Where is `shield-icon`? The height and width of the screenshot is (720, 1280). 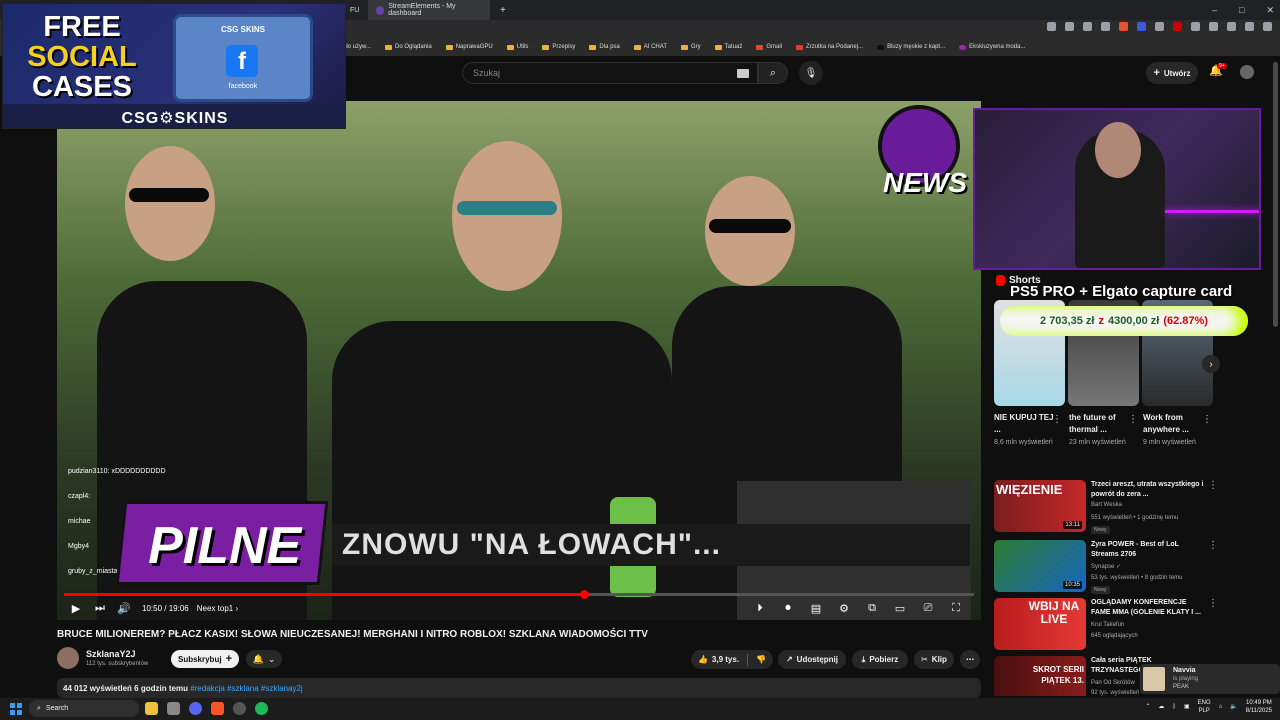
shield-icon is located at coordinates (1141, 26).